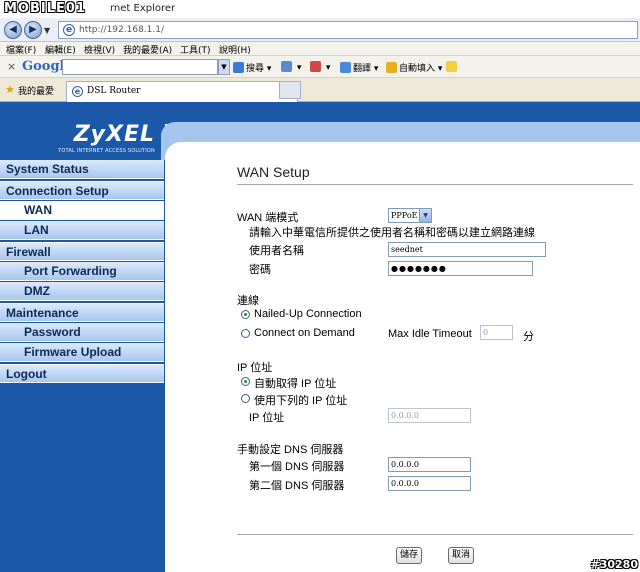 This screenshot has width=640, height=572. What do you see at coordinates (147, 49) in the screenshot?
I see `menu-favorites: 我的最愛(A)` at bounding box center [147, 49].